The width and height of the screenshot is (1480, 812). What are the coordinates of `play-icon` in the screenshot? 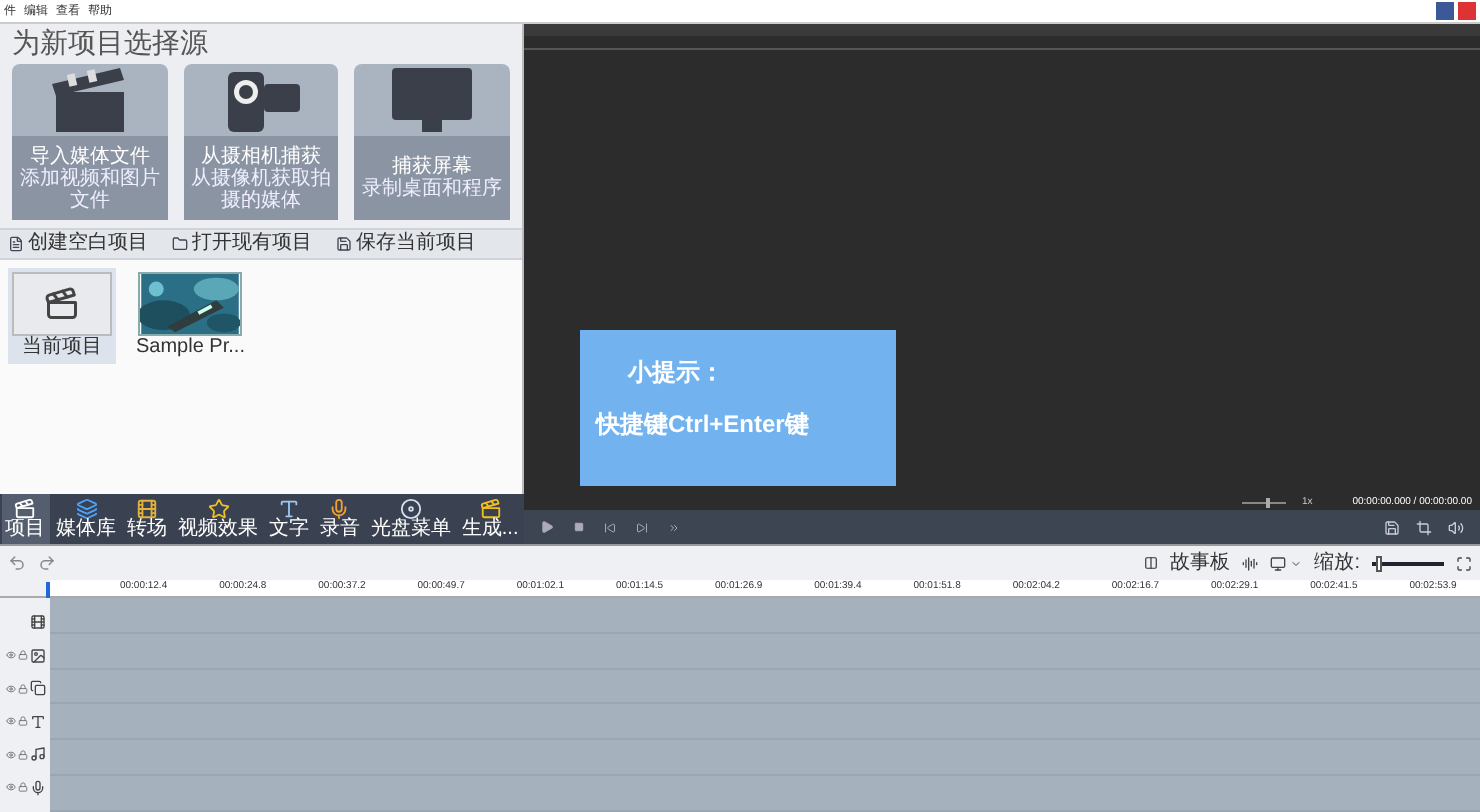 It's located at (547, 527).